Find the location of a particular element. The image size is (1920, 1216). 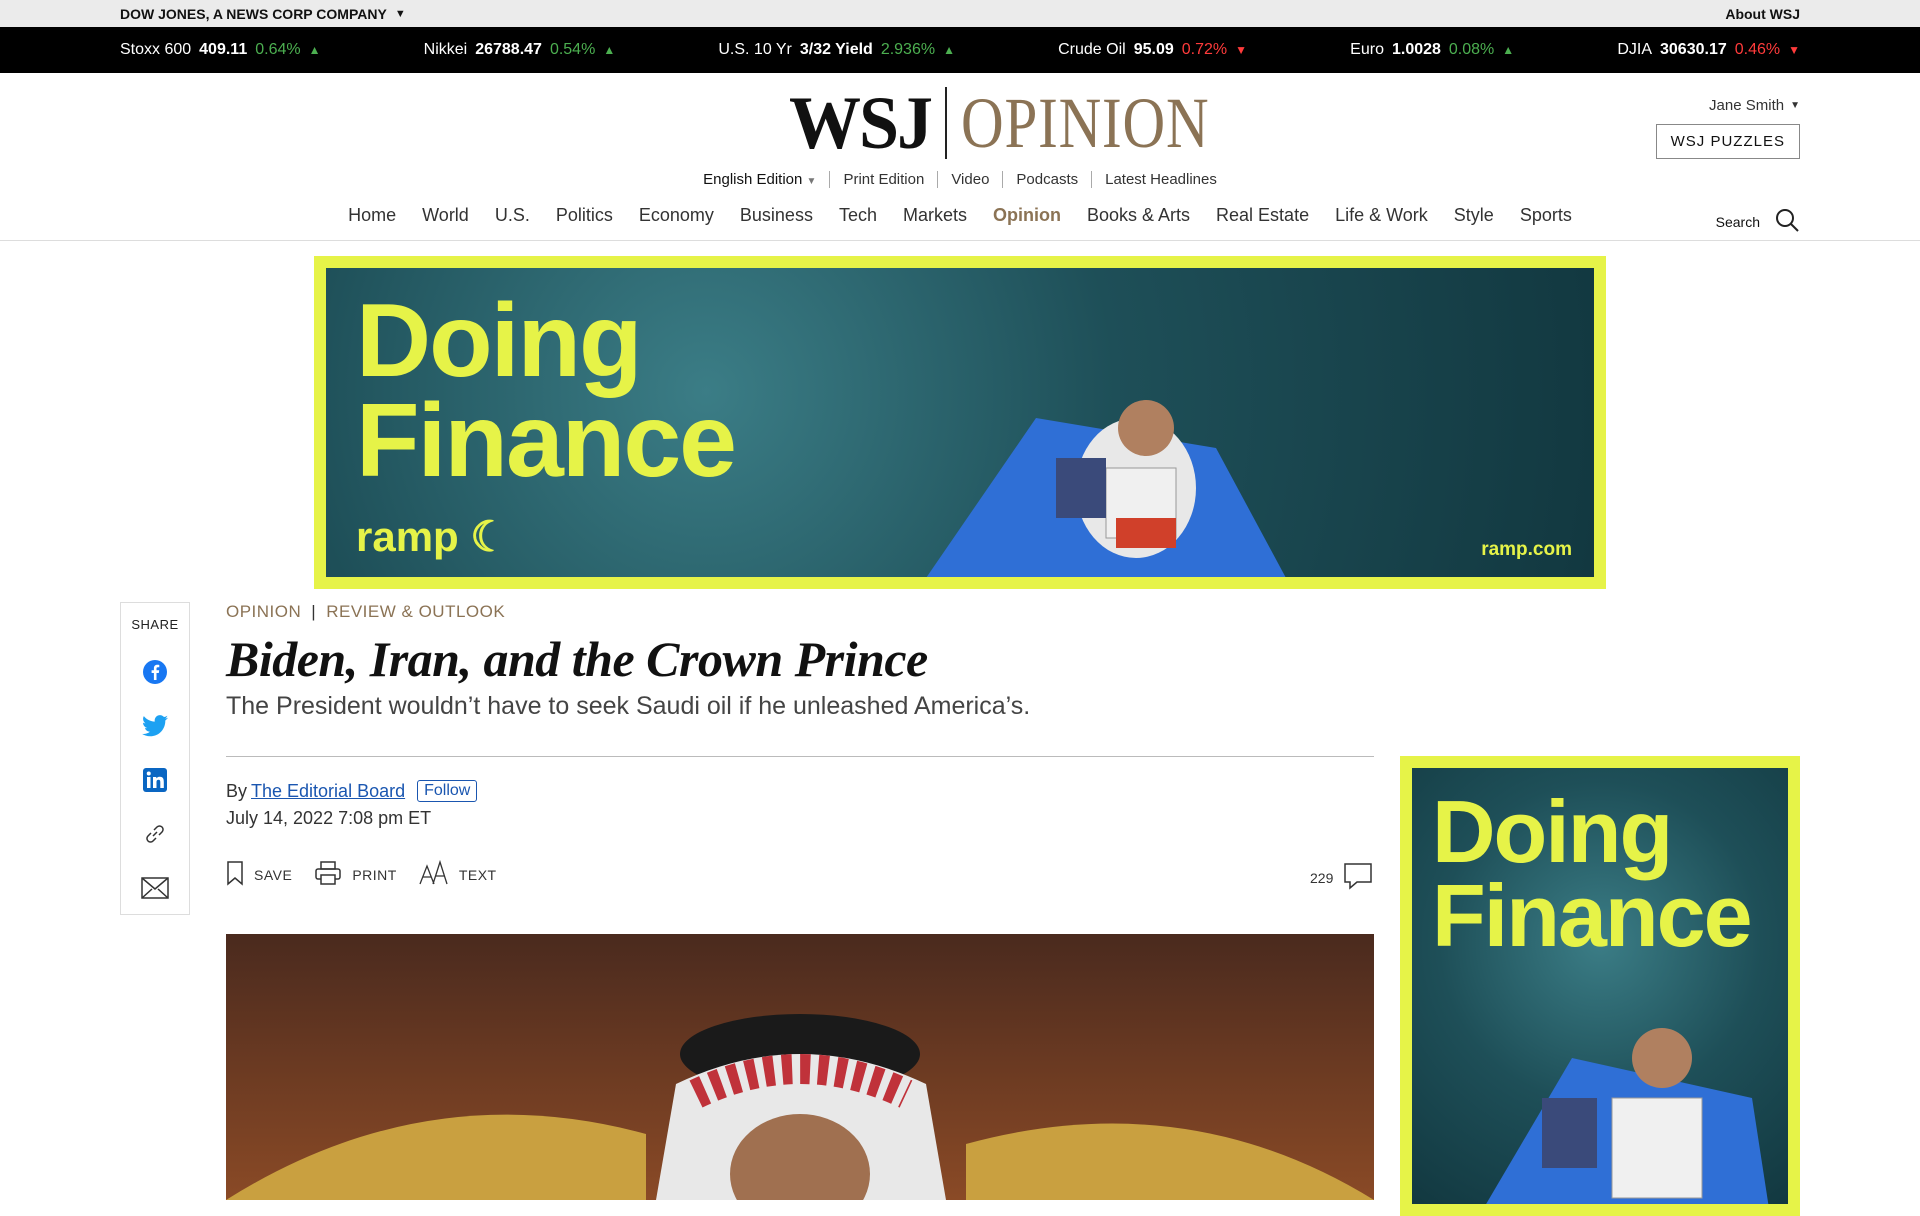

nav-item-world: World is located at coordinates (445, 215).